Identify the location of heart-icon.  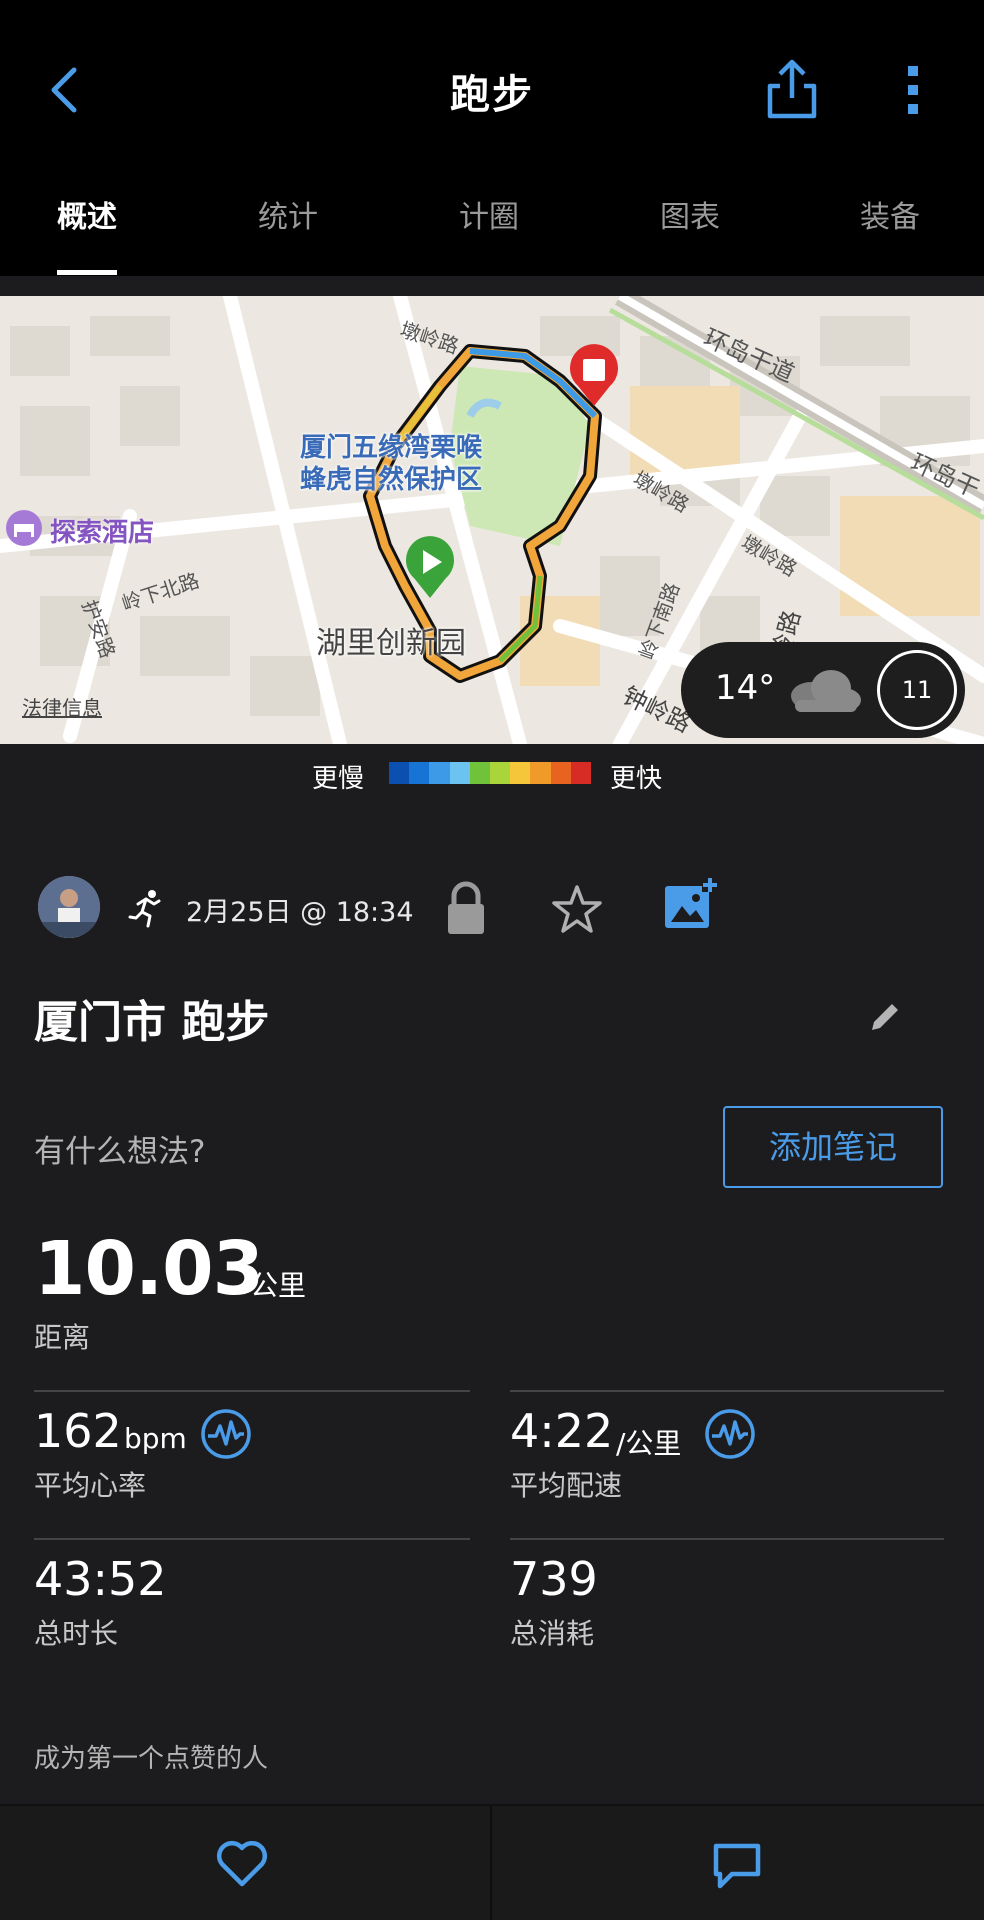
(242, 1863).